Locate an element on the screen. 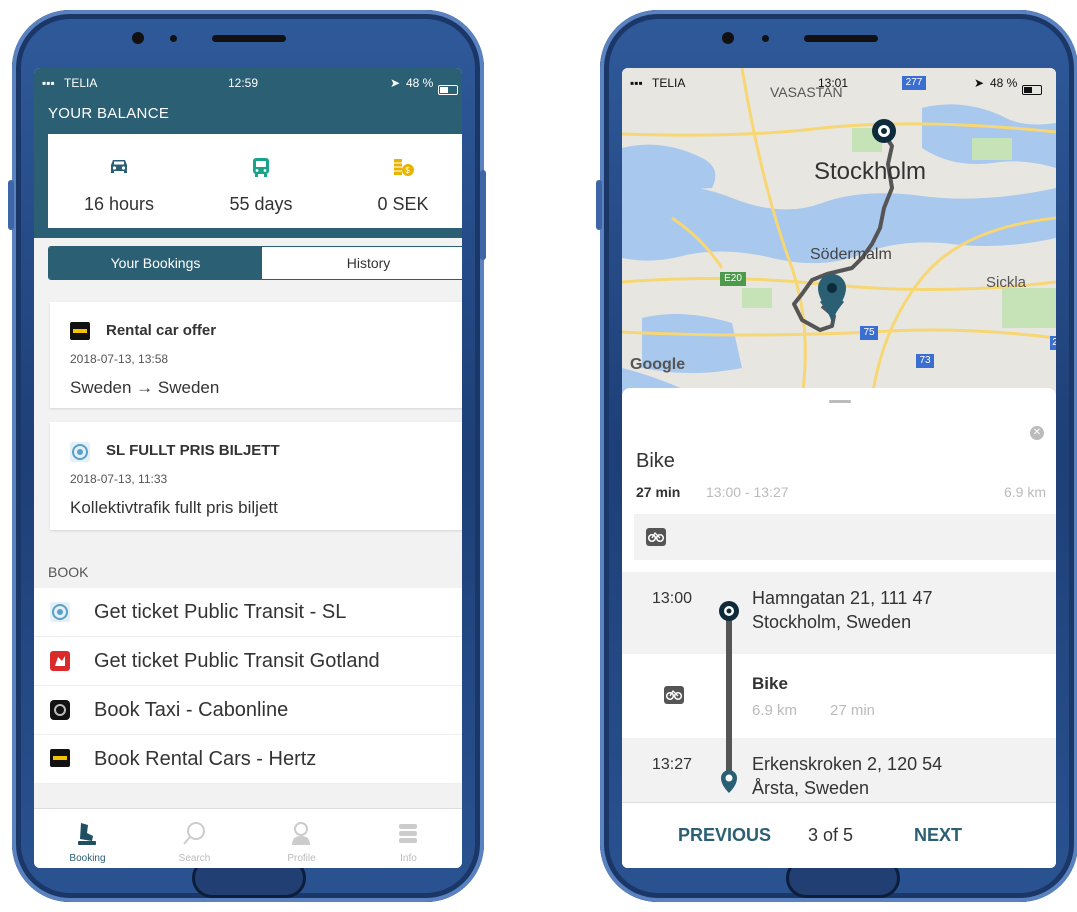 The width and height of the screenshot is (1077, 912). step-address-line: Hamngatan 21, 111 47 is located at coordinates (842, 598).